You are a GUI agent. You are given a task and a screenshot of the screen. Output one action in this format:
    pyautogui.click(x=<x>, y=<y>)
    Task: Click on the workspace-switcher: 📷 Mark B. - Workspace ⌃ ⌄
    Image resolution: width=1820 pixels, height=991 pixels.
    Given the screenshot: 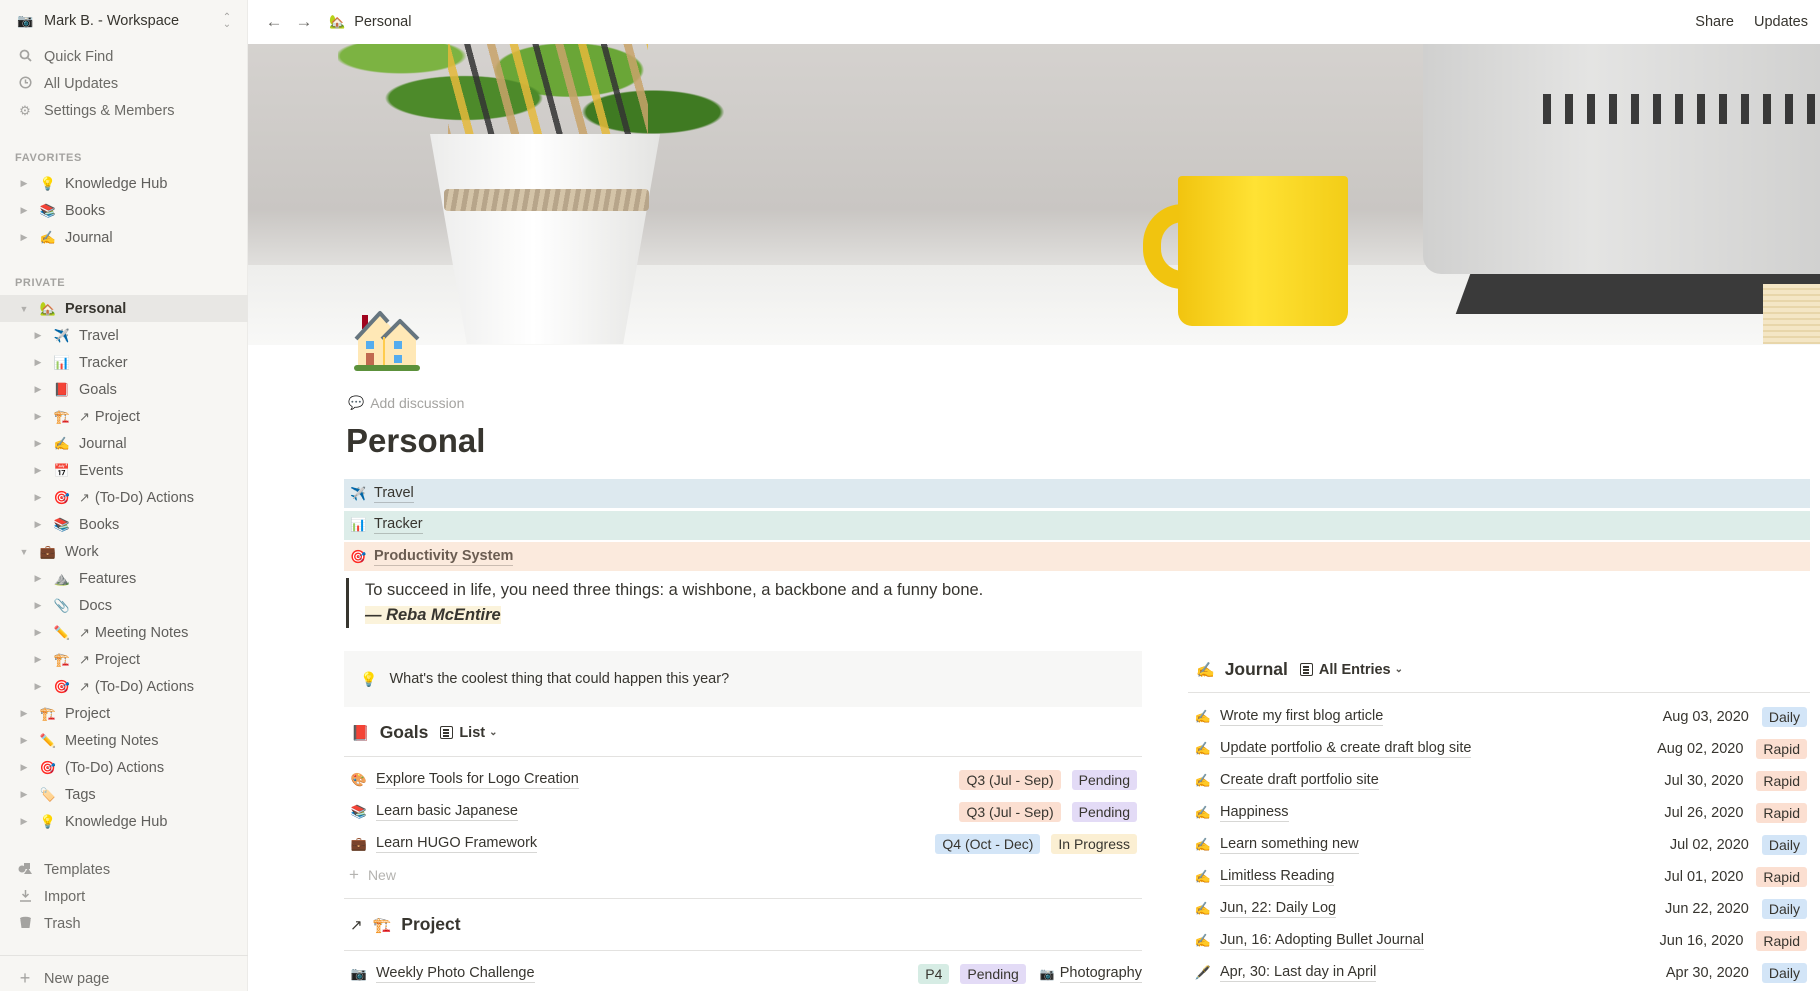 What is the action you would take?
    pyautogui.click(x=124, y=21)
    